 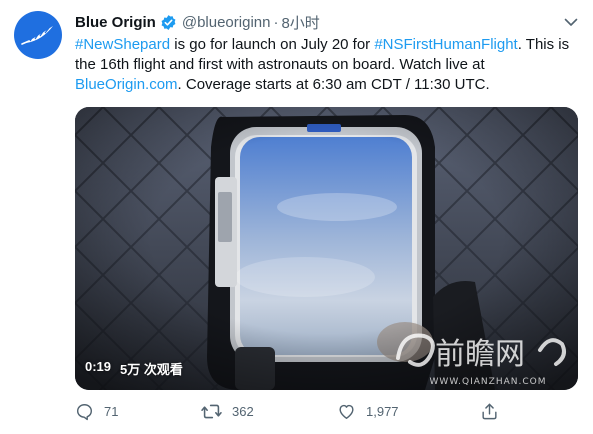 What do you see at coordinates (151, 369) in the screenshot?
I see `video-view-count: 5万 次观看` at bounding box center [151, 369].